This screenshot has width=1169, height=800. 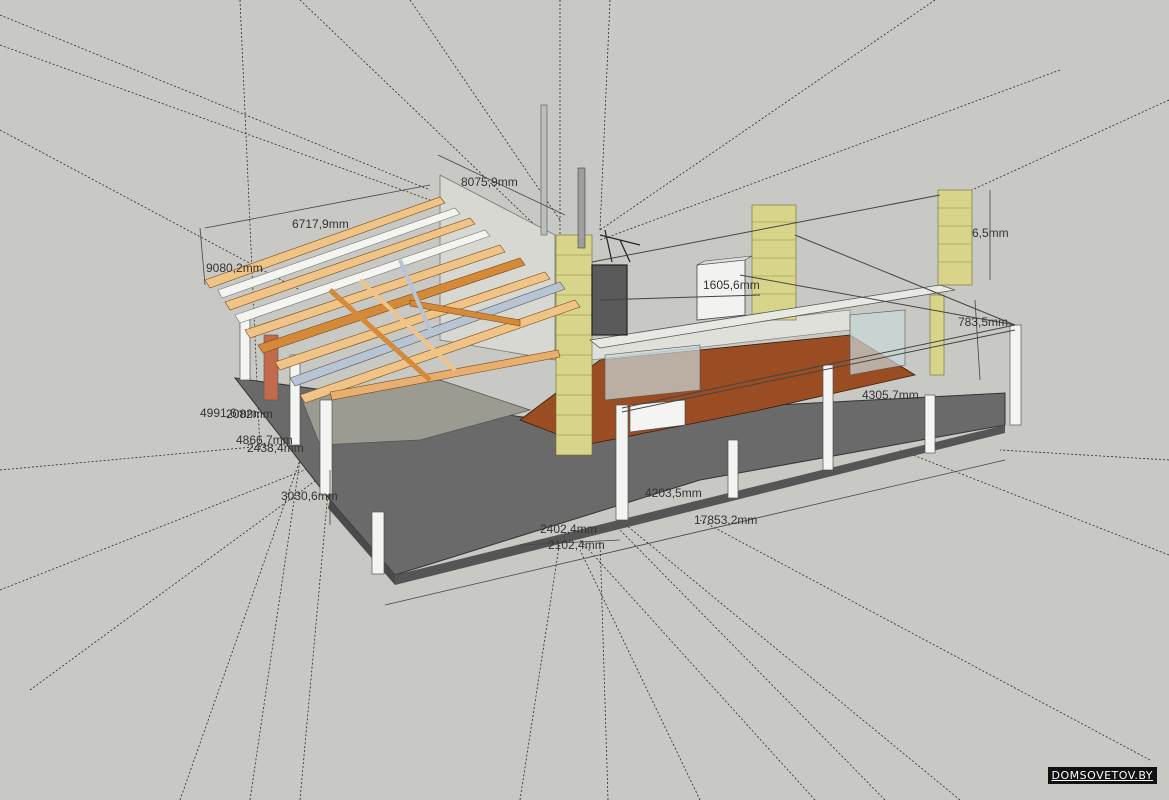 What do you see at coordinates (951, 282) in the screenshot?
I see `log-wall-right` at bounding box center [951, 282].